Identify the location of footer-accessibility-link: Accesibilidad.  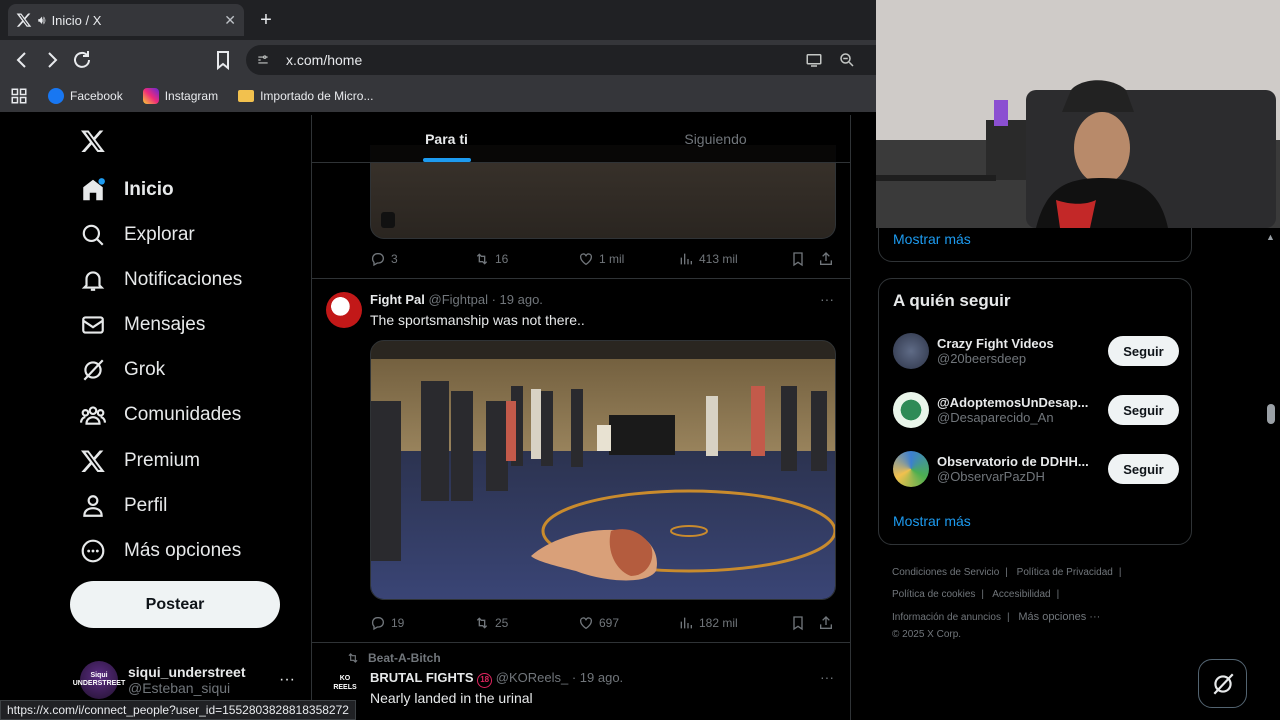
(1021, 594).